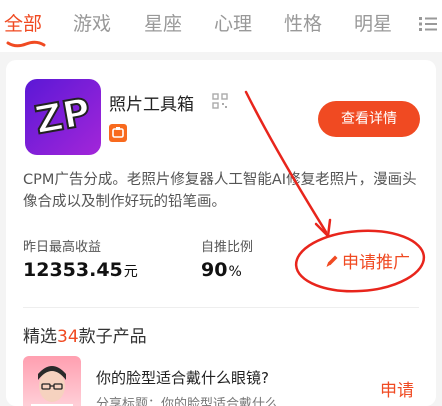 Image resolution: width=442 pixels, height=406 pixels. What do you see at coordinates (397, 388) in the screenshot?
I see `product-apply-button: 申请` at bounding box center [397, 388].